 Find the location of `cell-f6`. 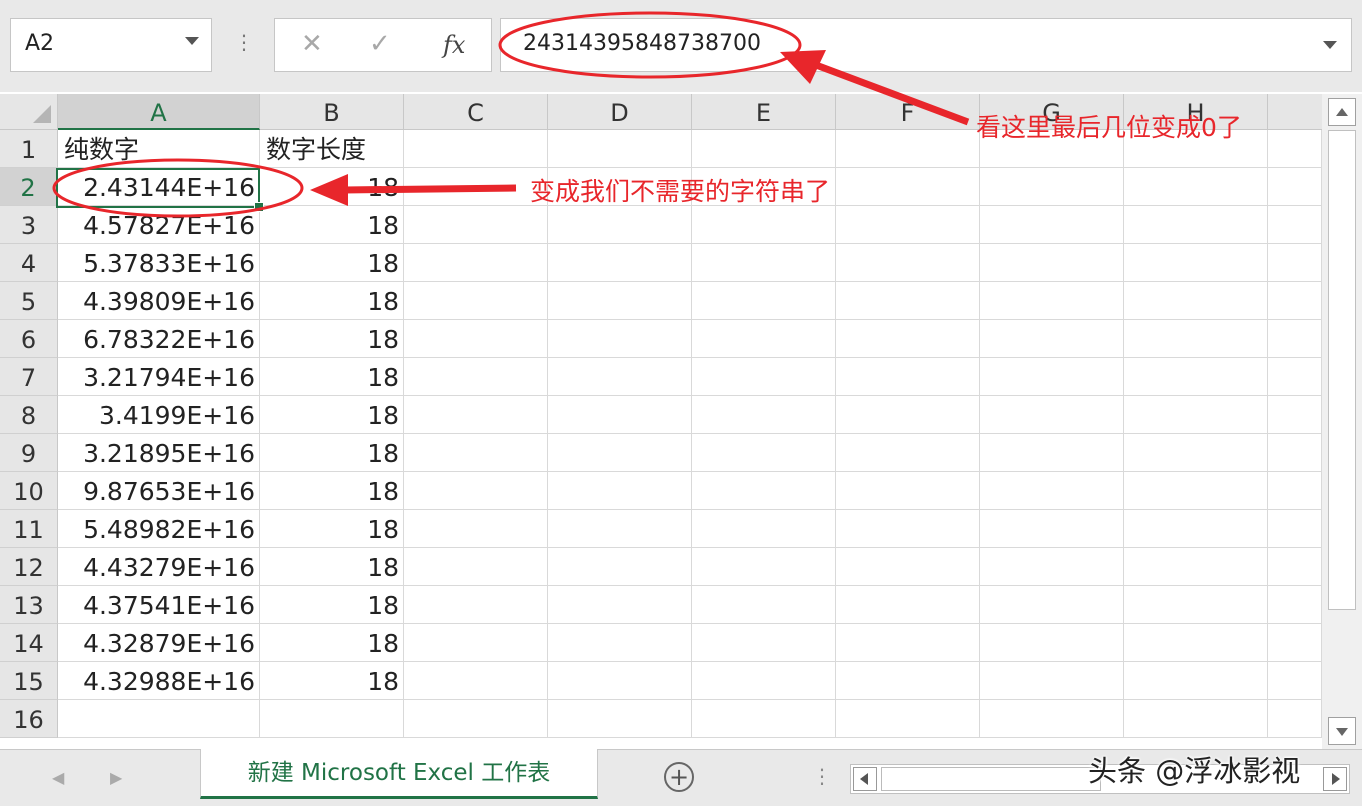

cell-f6 is located at coordinates (908, 339).